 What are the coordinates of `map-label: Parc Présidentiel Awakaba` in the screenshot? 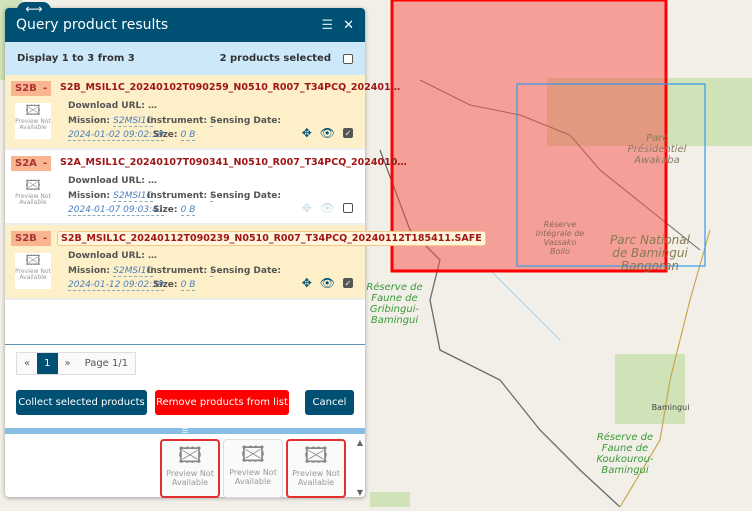 It's located at (657, 149).